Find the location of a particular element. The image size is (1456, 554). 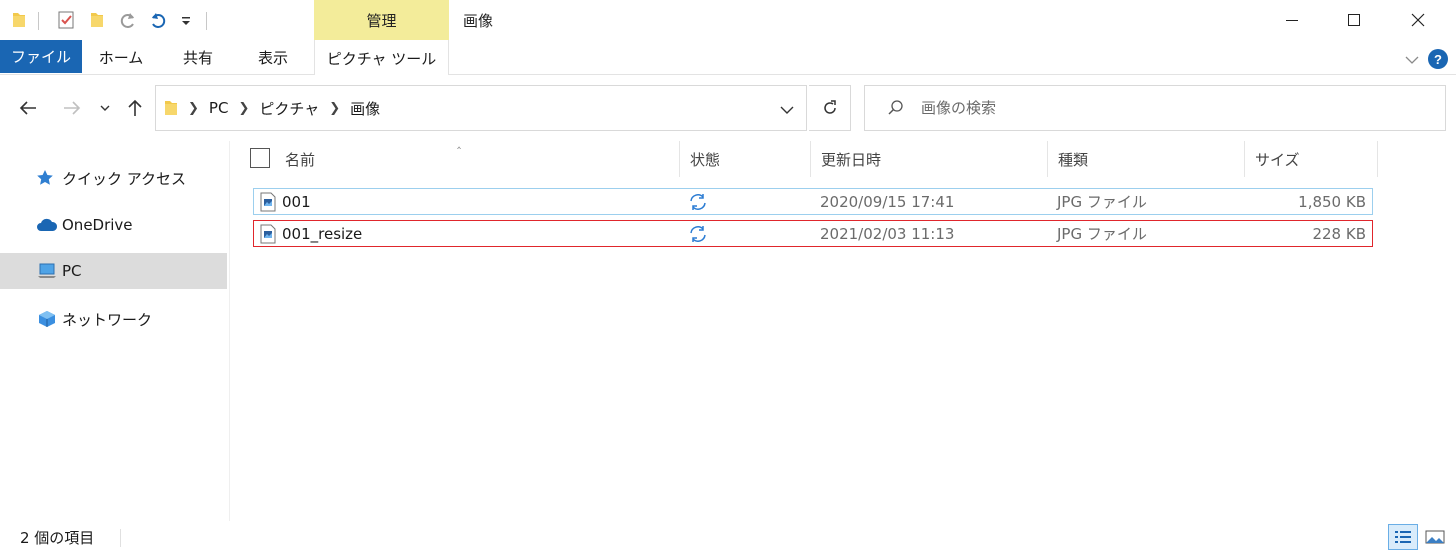

minimize-icon is located at coordinates (1292, 20).